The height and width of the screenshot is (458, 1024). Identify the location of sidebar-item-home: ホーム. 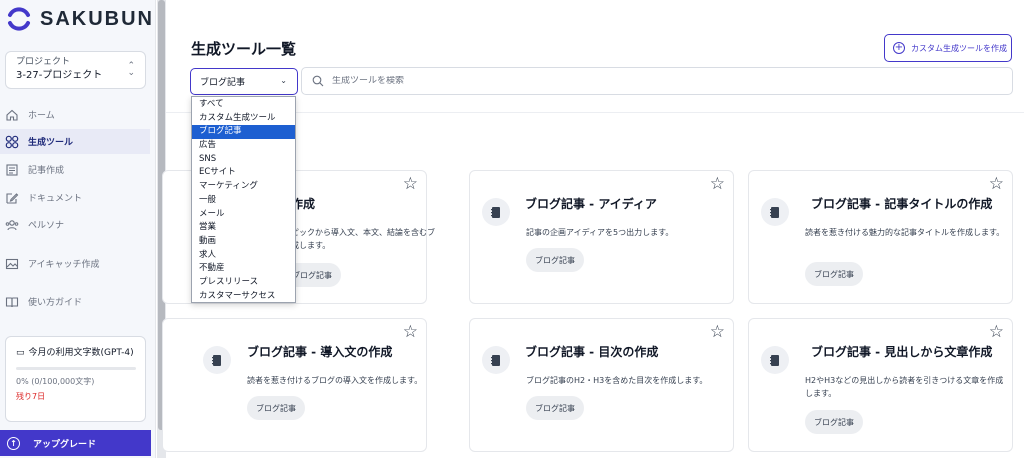
(75, 114).